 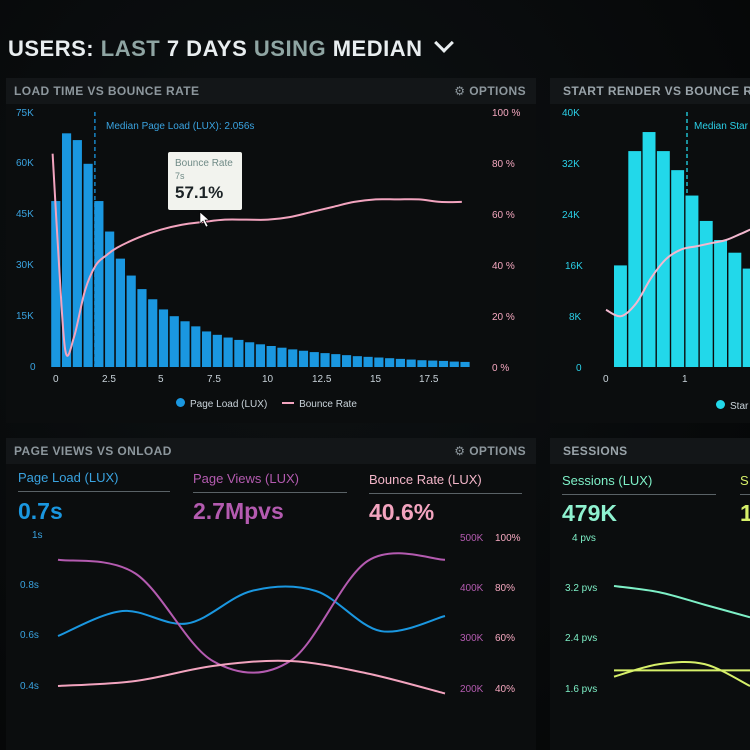 I want to click on p2-xtick: 0, so click(x=606, y=379).